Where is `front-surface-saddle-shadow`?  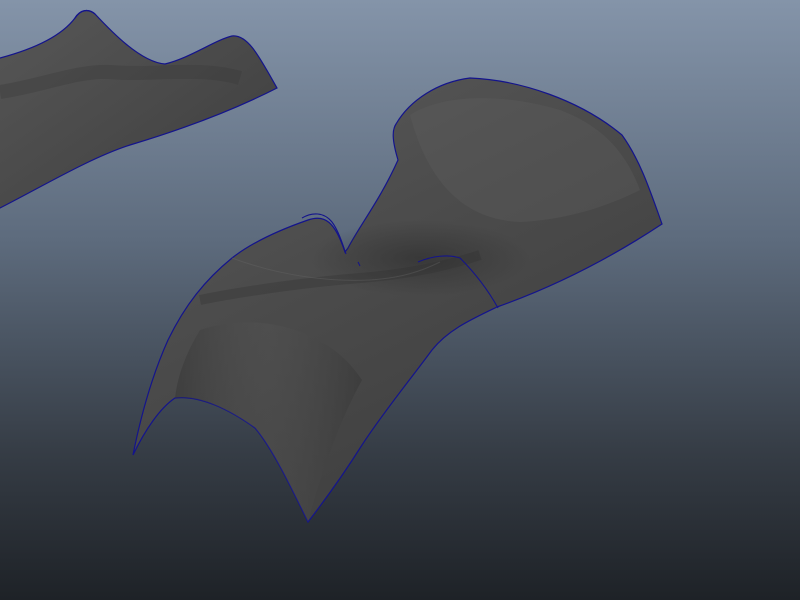 front-surface-saddle-shadow is located at coordinates (420, 258).